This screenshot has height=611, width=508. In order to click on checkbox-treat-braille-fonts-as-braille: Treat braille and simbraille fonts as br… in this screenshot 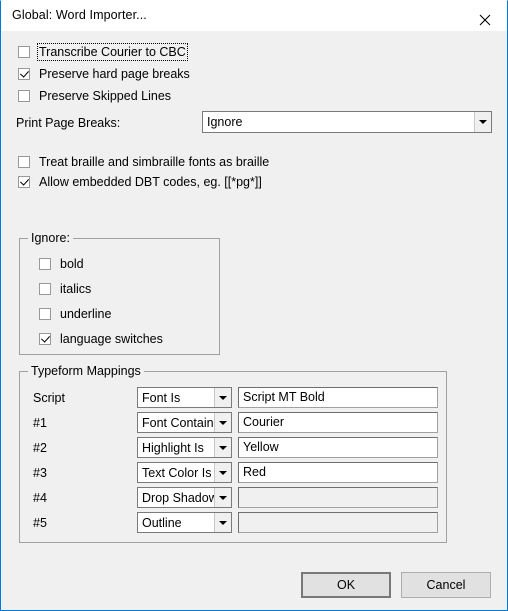, I will do `click(143, 162)`.